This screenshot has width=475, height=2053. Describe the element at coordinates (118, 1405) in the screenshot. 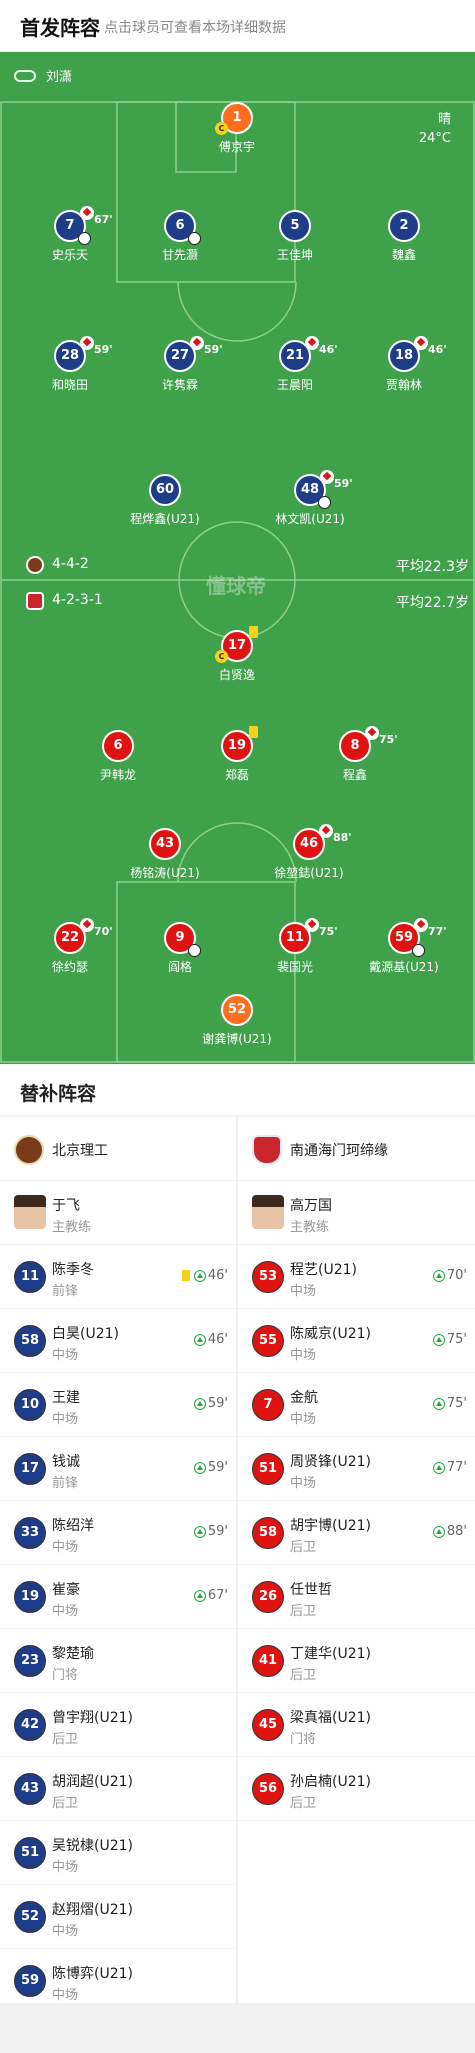

I see `sub-player-row: 10 王建 中场 59'` at that location.